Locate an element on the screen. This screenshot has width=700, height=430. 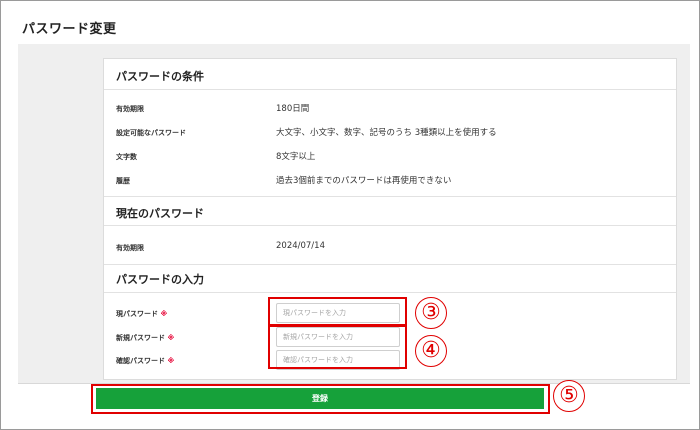
new-password-label: 新規パスワード ※ is located at coordinates (145, 338).